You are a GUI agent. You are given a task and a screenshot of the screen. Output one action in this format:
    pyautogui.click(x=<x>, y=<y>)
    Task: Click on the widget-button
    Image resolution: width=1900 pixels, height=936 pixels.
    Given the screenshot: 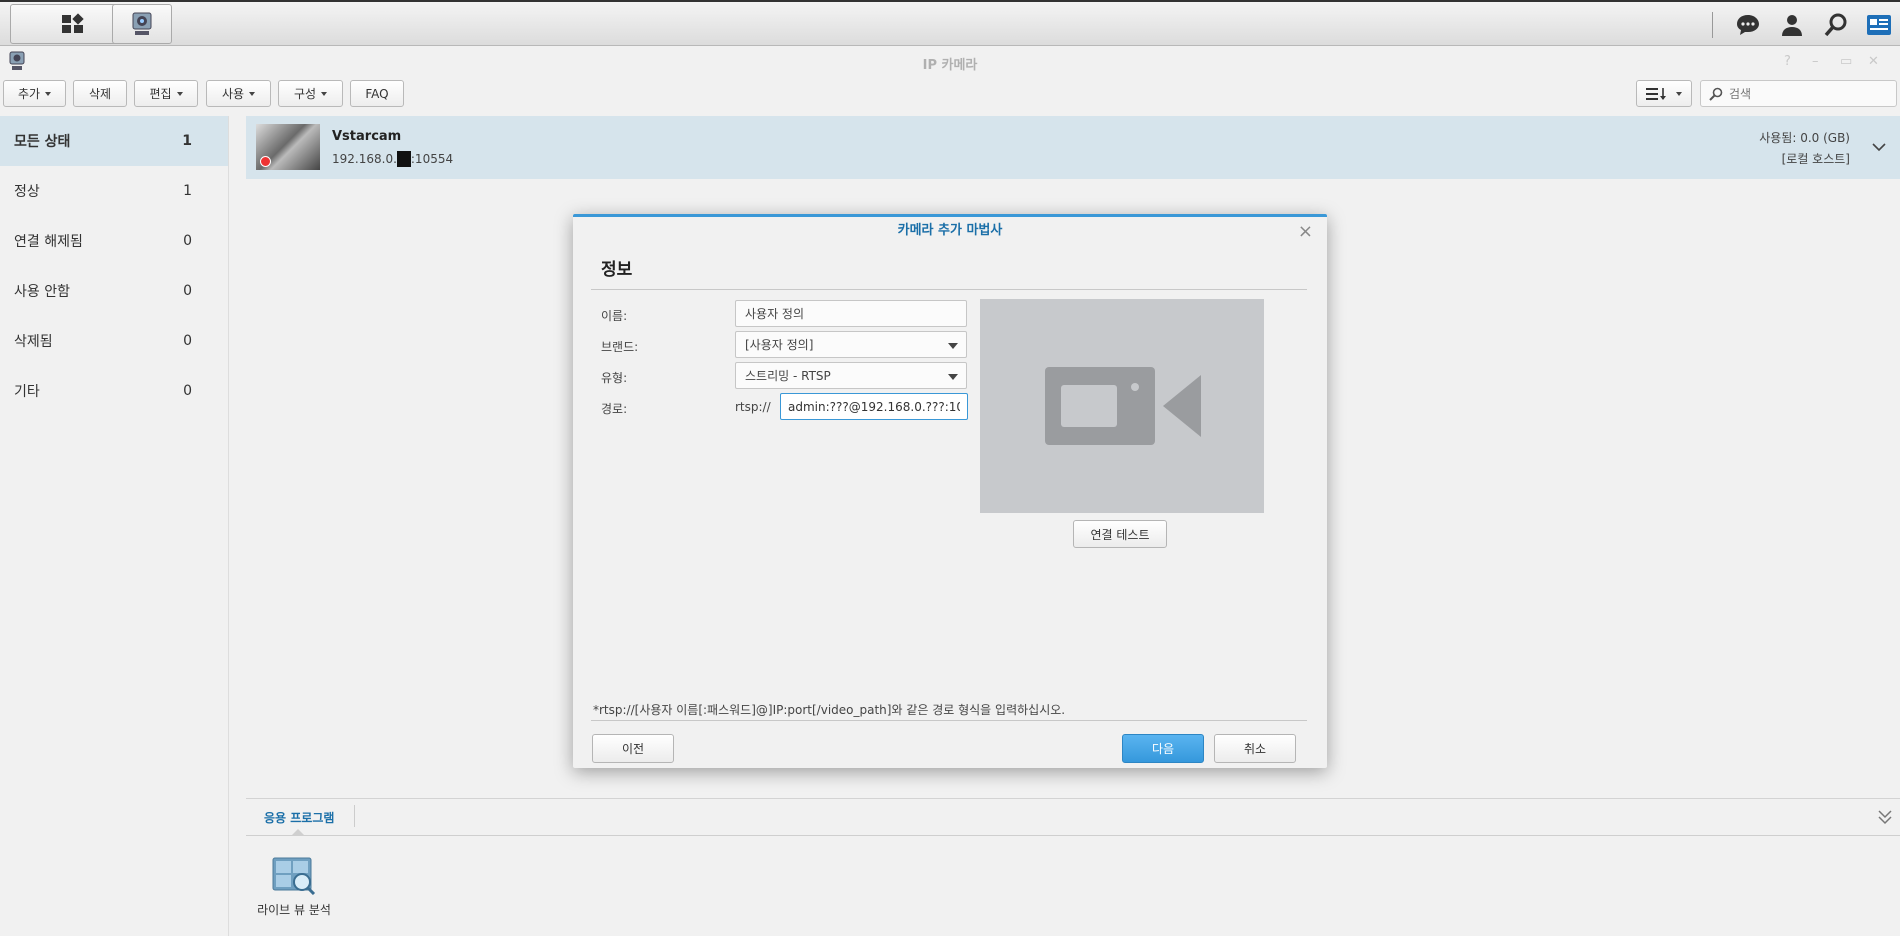 What is the action you would take?
    pyautogui.click(x=1879, y=25)
    